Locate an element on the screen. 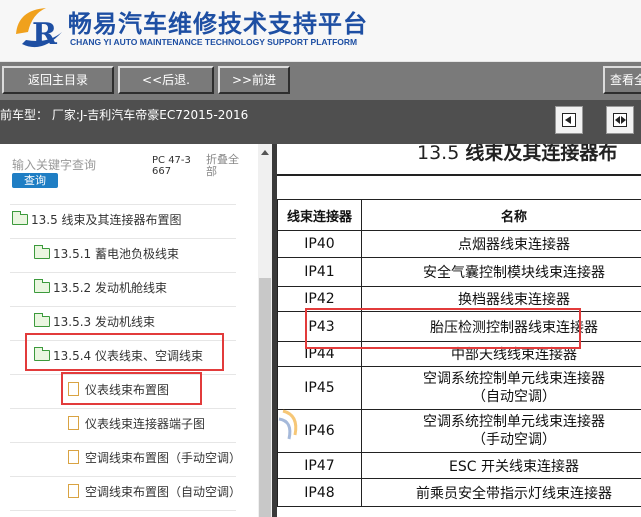  tree-item-13-5-2: 13.5.2 发动机舱线束 is located at coordinates (100, 288).